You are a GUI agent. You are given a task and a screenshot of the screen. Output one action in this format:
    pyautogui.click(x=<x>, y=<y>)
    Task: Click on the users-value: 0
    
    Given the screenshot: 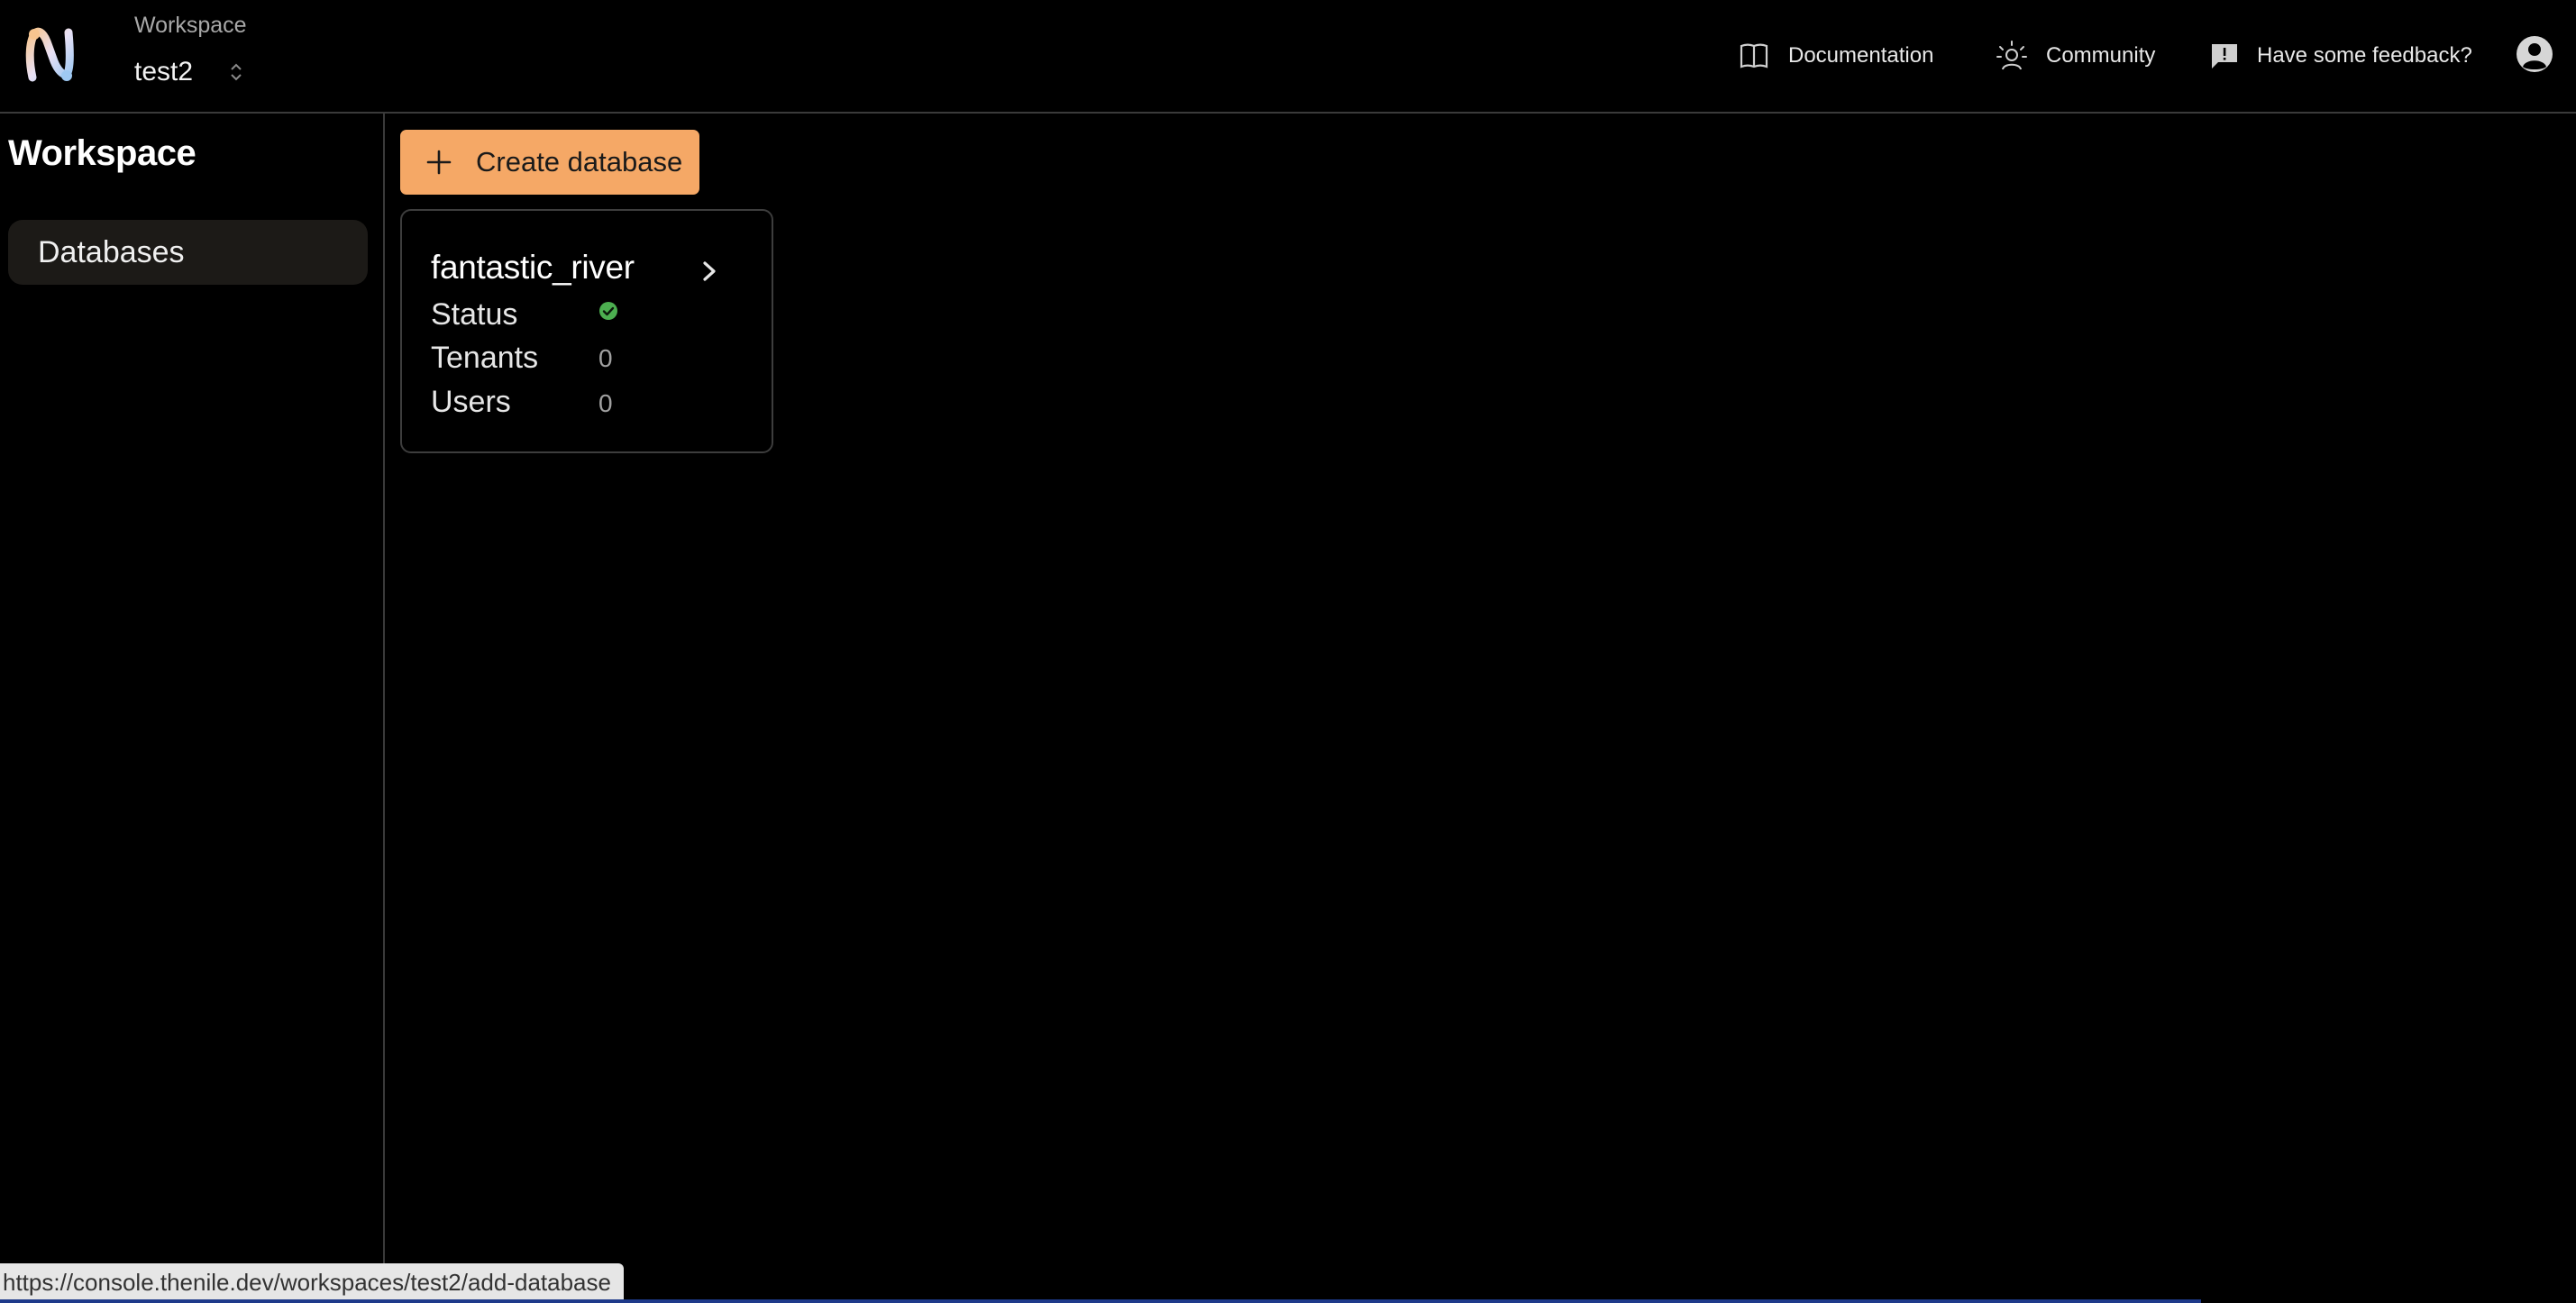 What is the action you would take?
    pyautogui.click(x=605, y=403)
    